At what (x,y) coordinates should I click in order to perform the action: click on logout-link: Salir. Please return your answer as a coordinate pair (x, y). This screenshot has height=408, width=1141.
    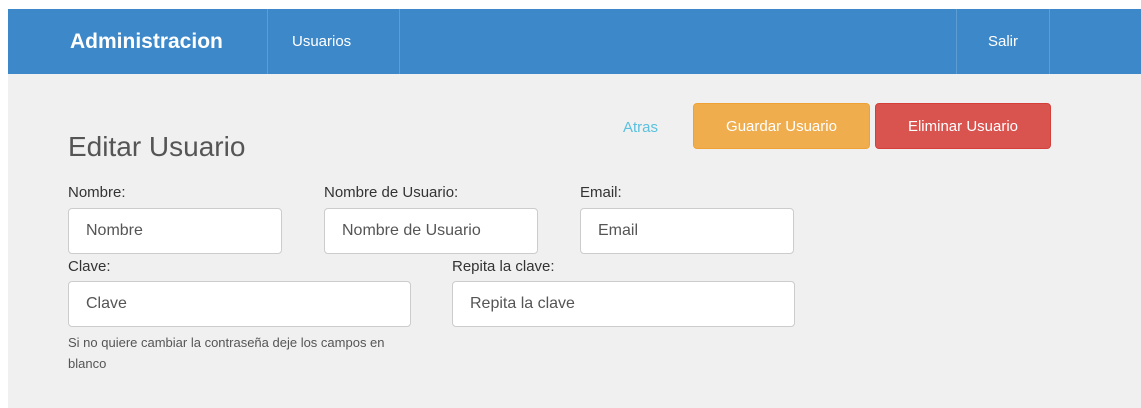
    Looking at the image, I should click on (1003, 41).